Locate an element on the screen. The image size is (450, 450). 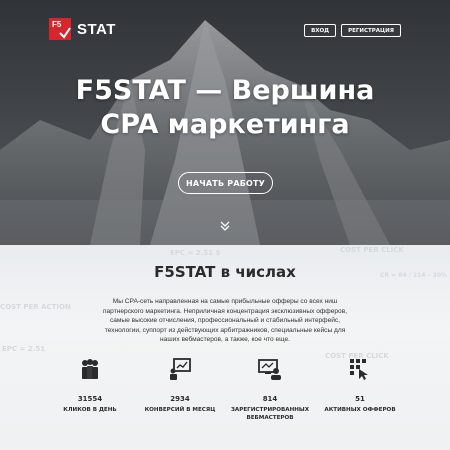
top-nav: ВХОД РЕГИСТРАЦИЯ is located at coordinates (352, 30).